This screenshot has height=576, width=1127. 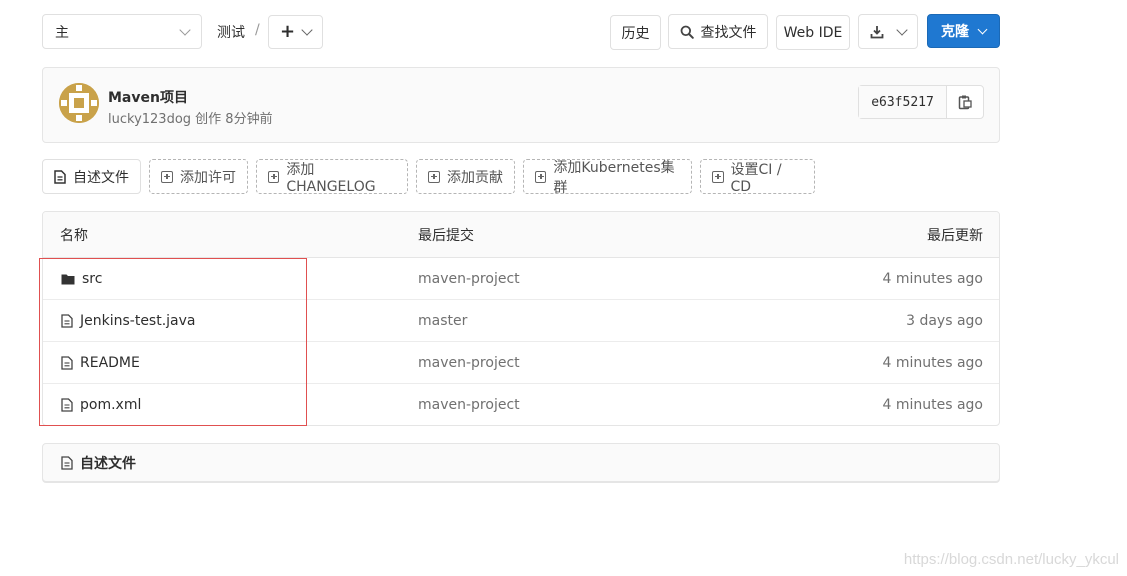 I want to click on commit-time: 创作 8分钟前, so click(x=234, y=119).